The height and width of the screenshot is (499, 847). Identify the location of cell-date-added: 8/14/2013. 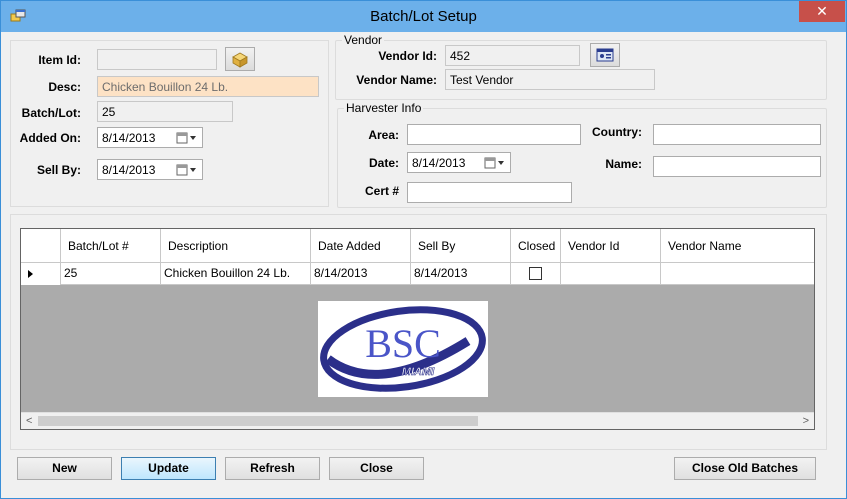
(361, 274).